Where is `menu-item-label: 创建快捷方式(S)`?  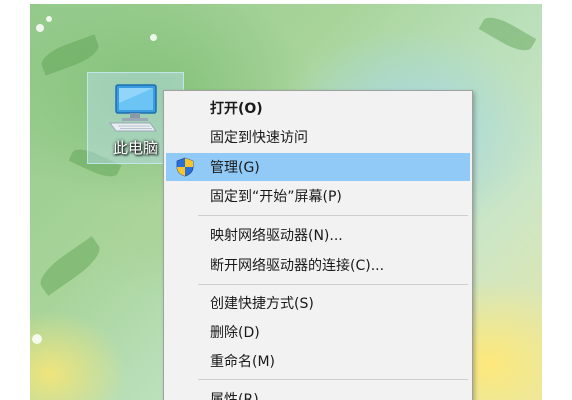
menu-item-label: 创建快捷方式(S) is located at coordinates (262, 304).